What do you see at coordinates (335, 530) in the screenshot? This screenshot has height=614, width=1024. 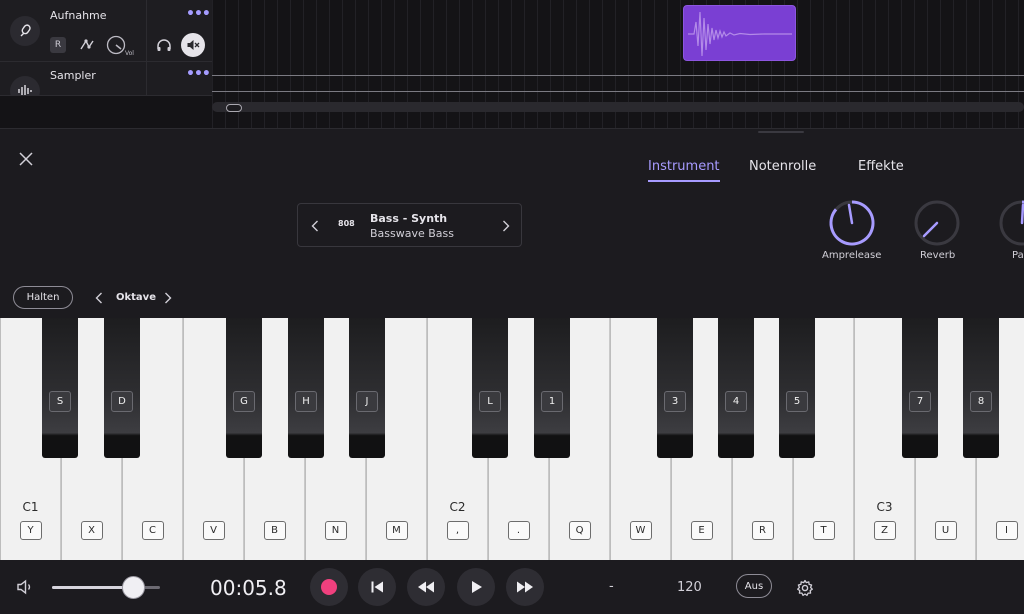 I see `key-shortcut-label: N` at bounding box center [335, 530].